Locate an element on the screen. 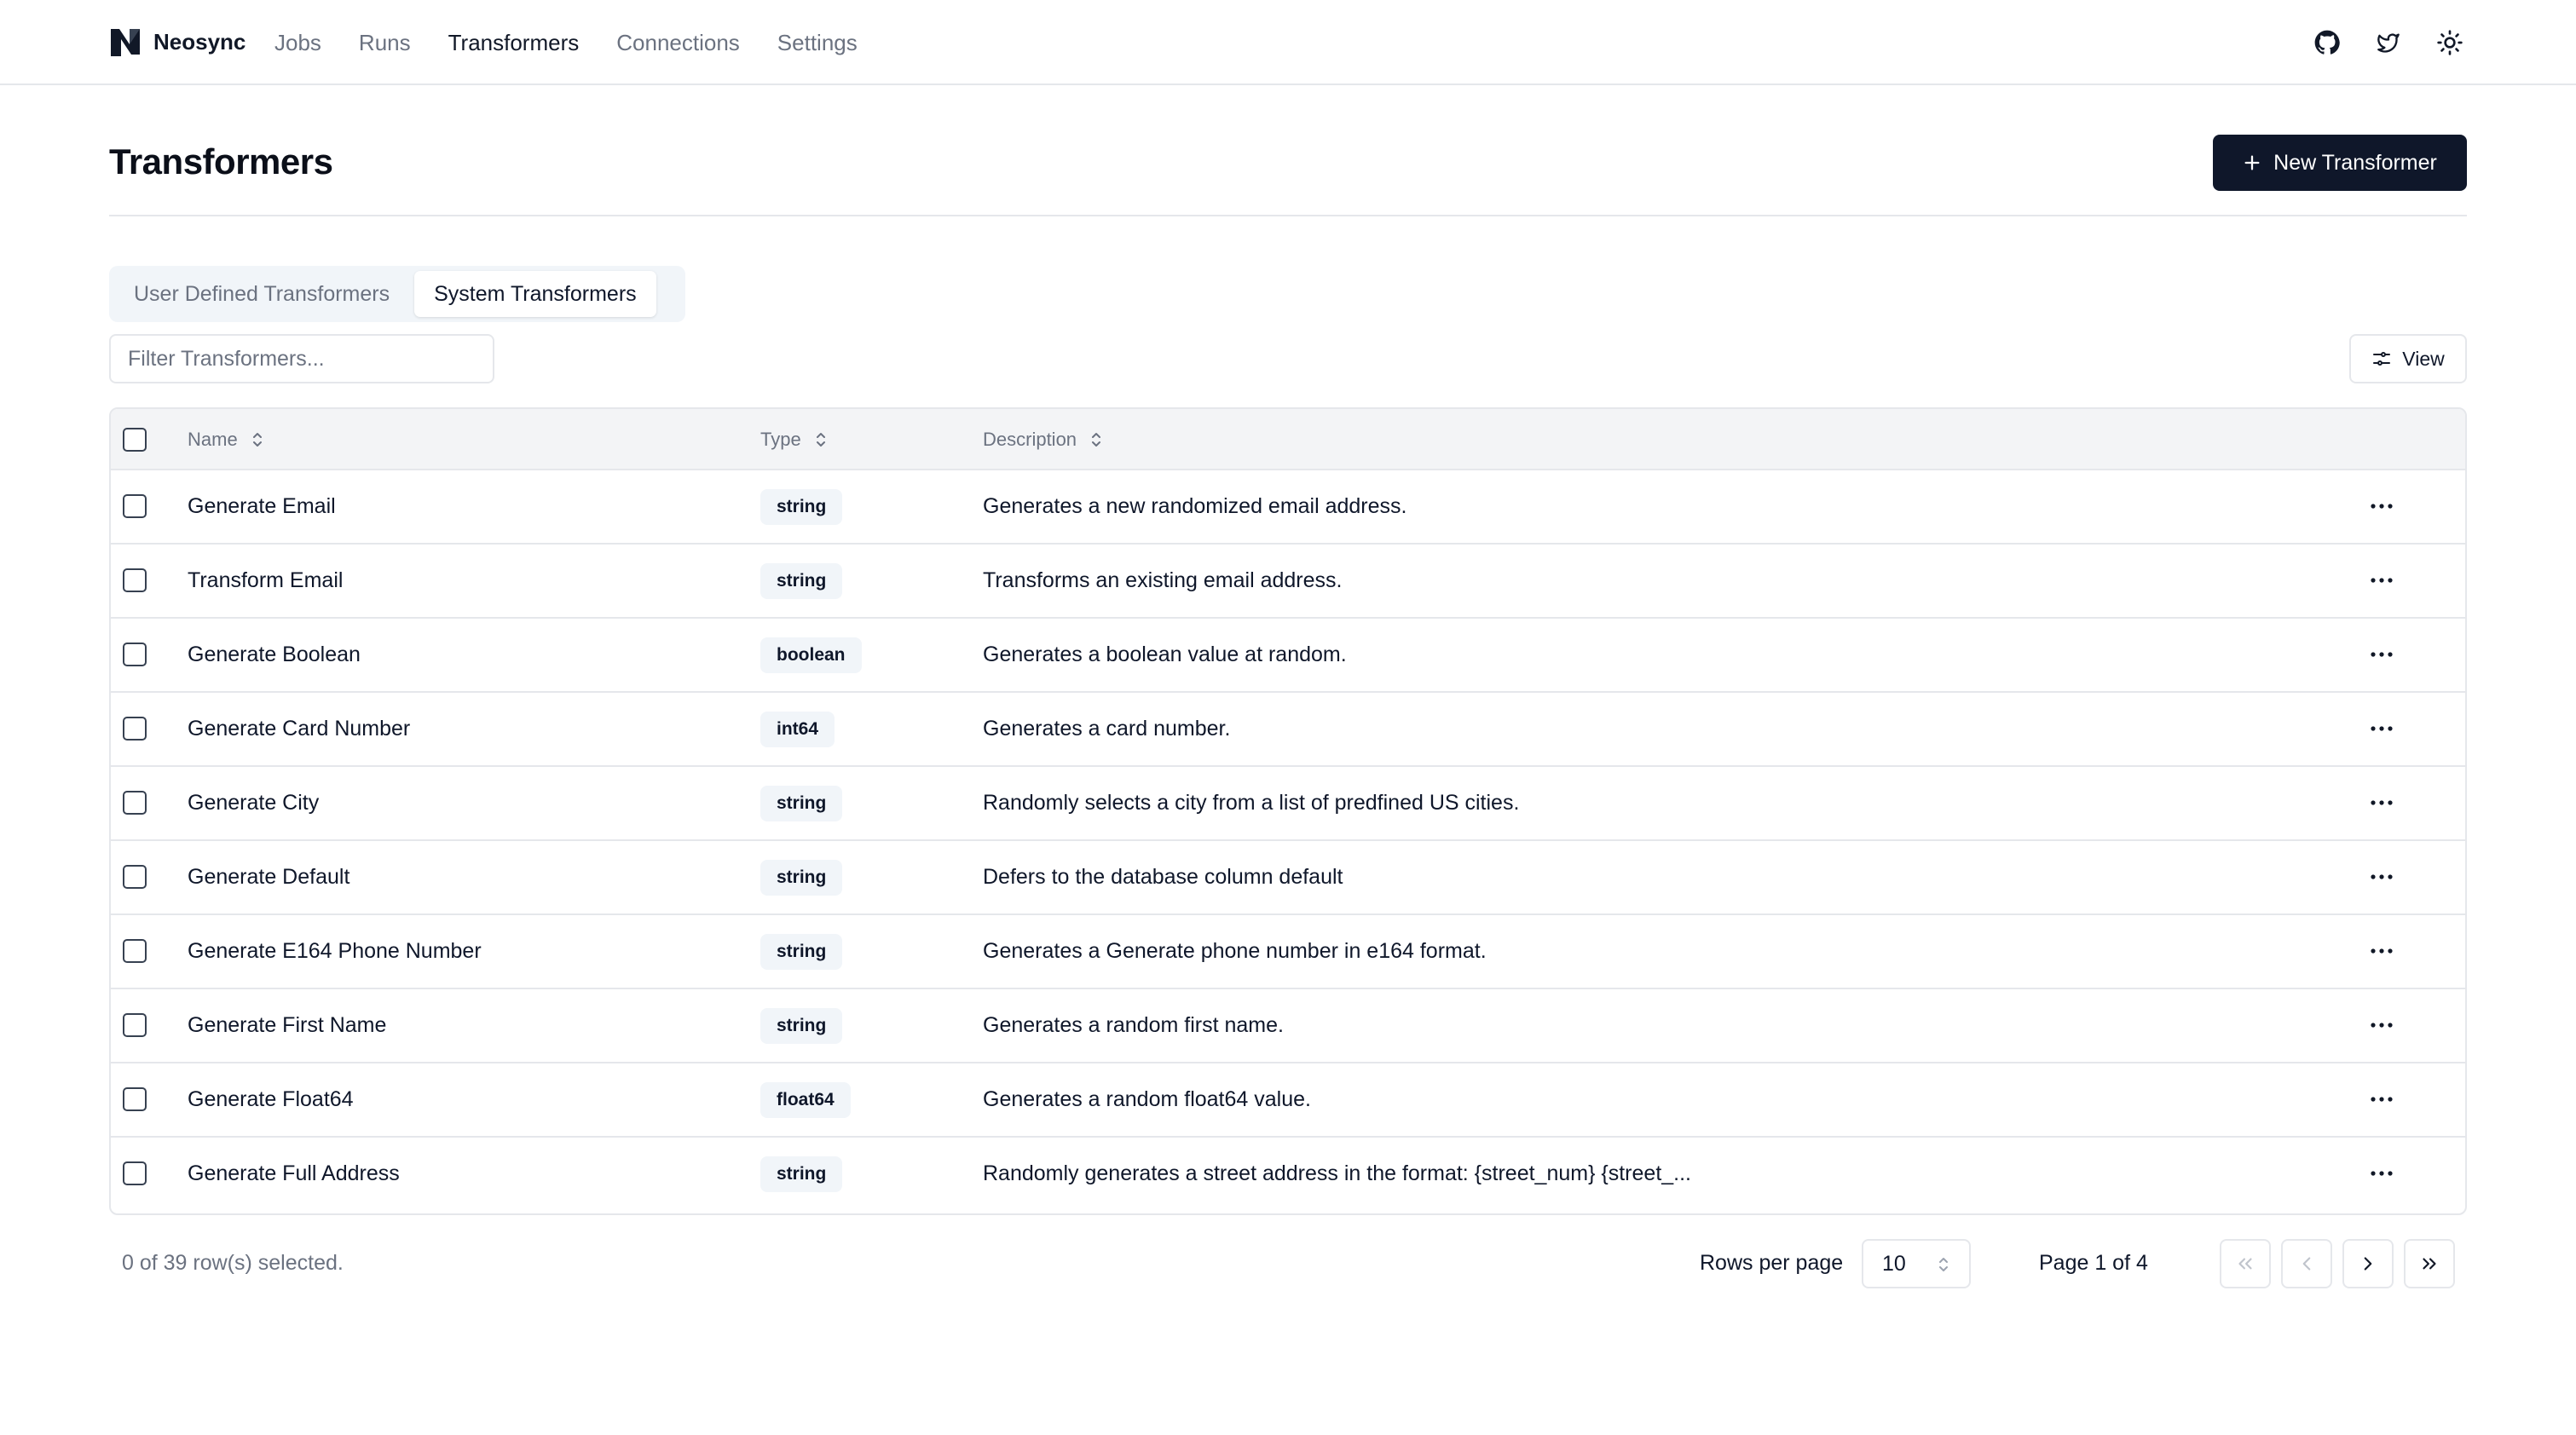 The width and height of the screenshot is (2576, 1435). header-actions is located at coordinates (2388, 43).